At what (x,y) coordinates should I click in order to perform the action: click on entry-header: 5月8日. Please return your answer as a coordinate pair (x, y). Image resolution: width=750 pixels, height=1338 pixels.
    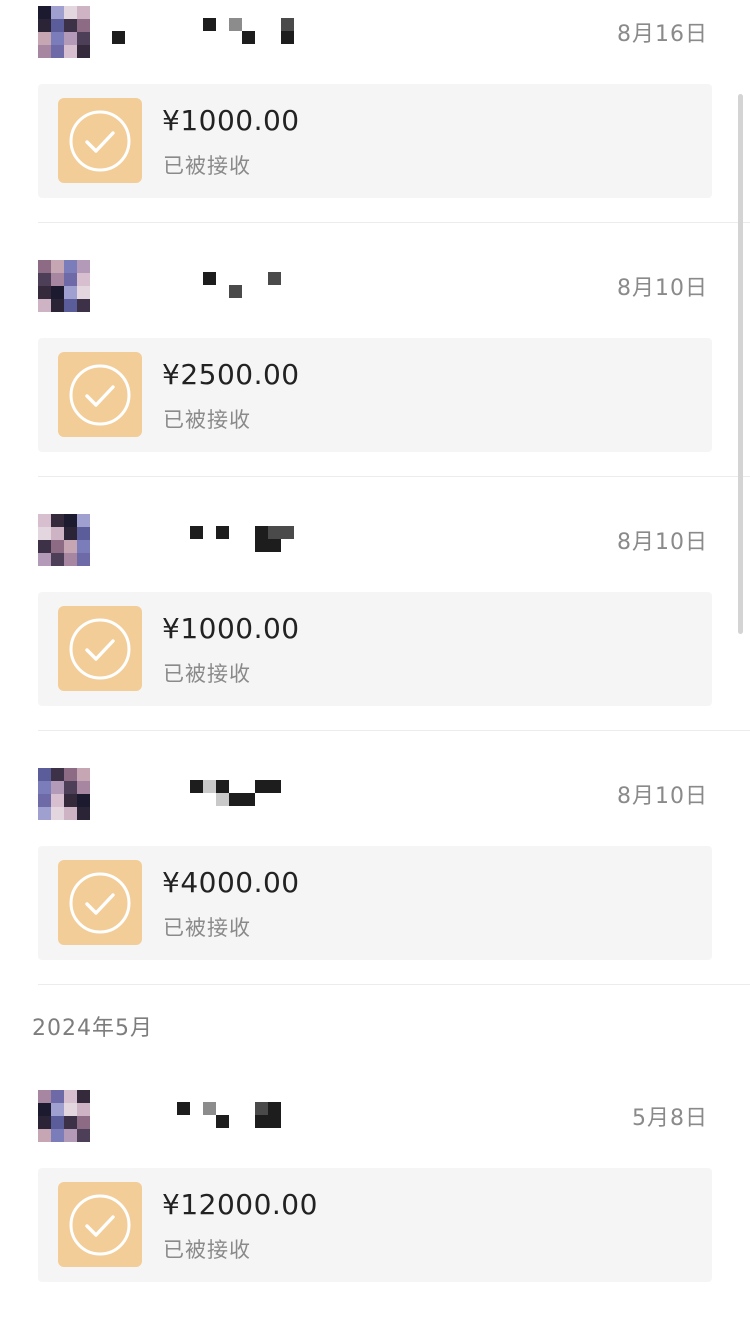
    Looking at the image, I should click on (375, 1124).